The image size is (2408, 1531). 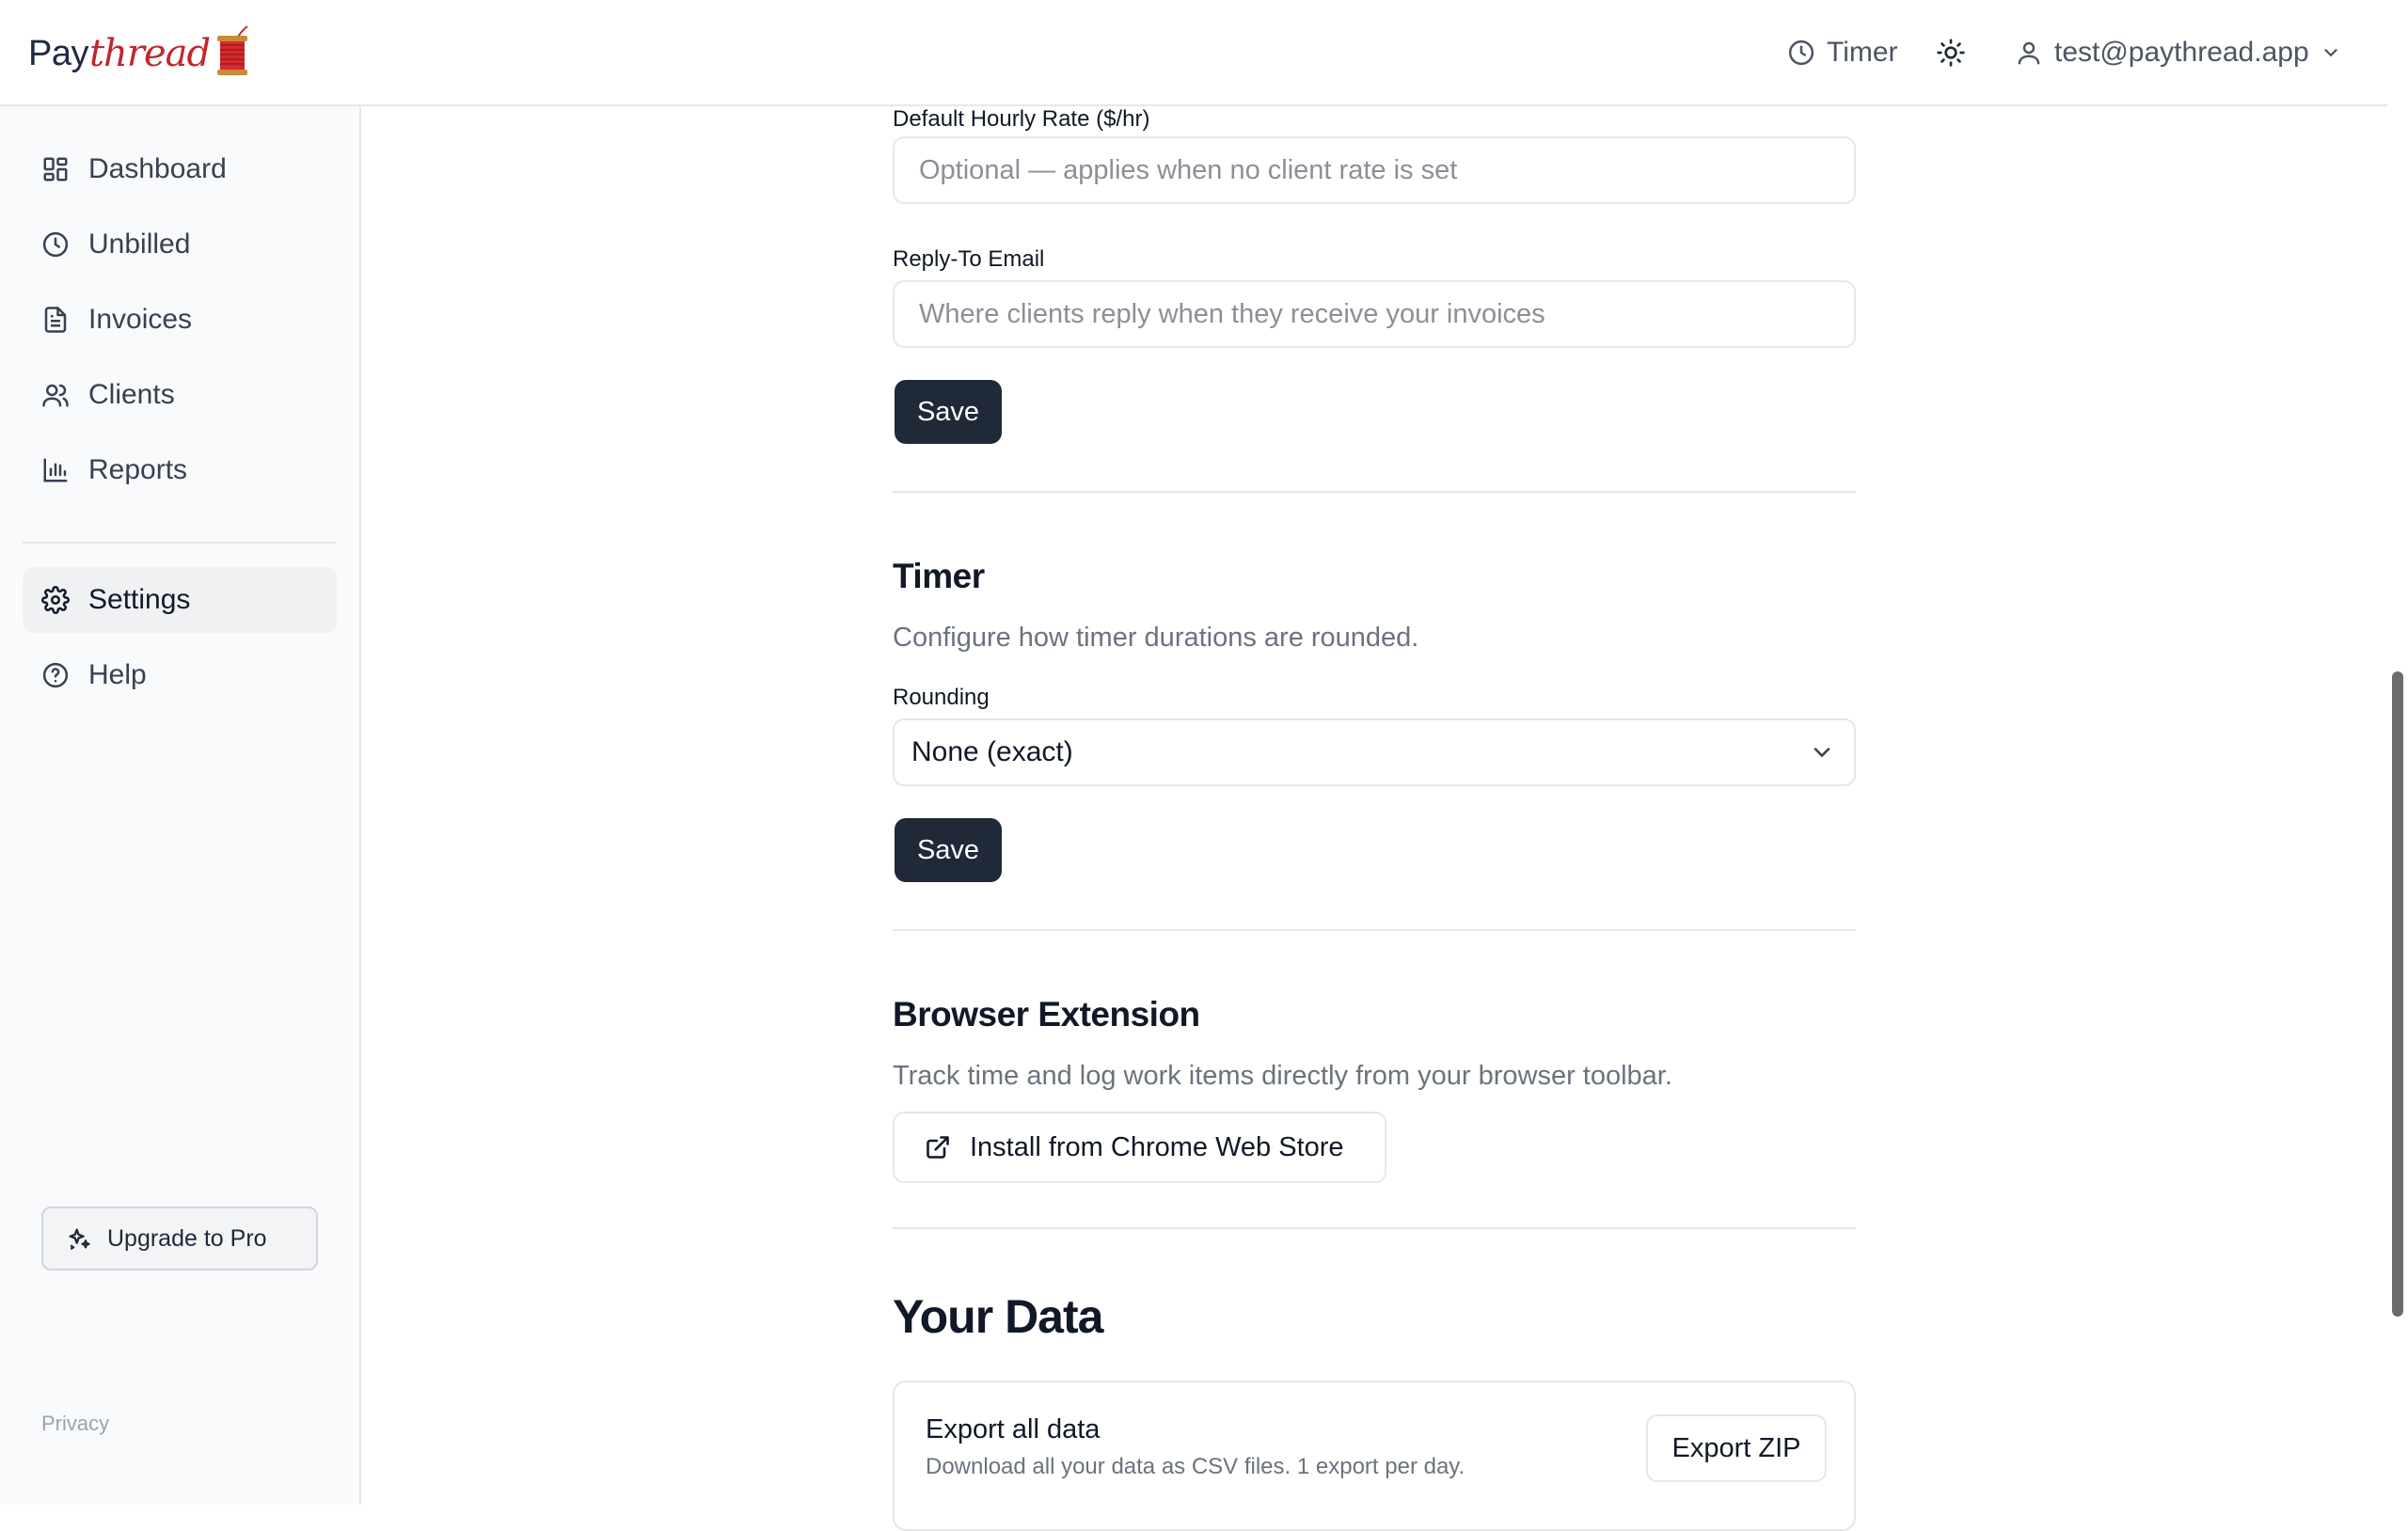 What do you see at coordinates (75, 1424) in the screenshot?
I see `privacy-link: Privacy` at bounding box center [75, 1424].